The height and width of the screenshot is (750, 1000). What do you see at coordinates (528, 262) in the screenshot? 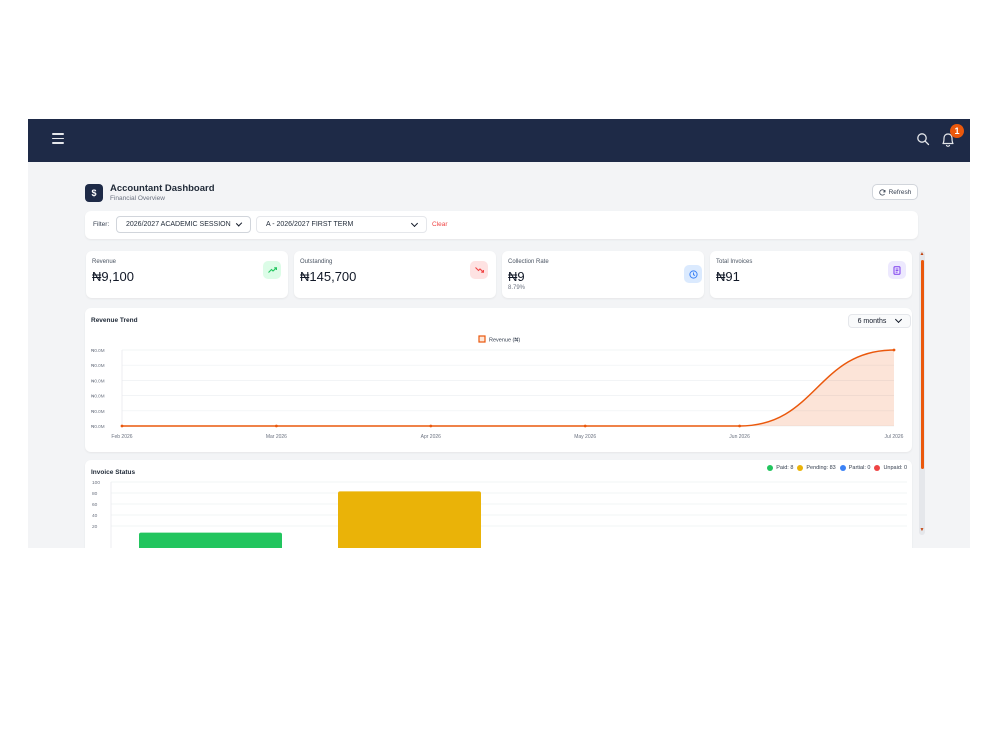
I see `stat-label: Collection Rate` at bounding box center [528, 262].